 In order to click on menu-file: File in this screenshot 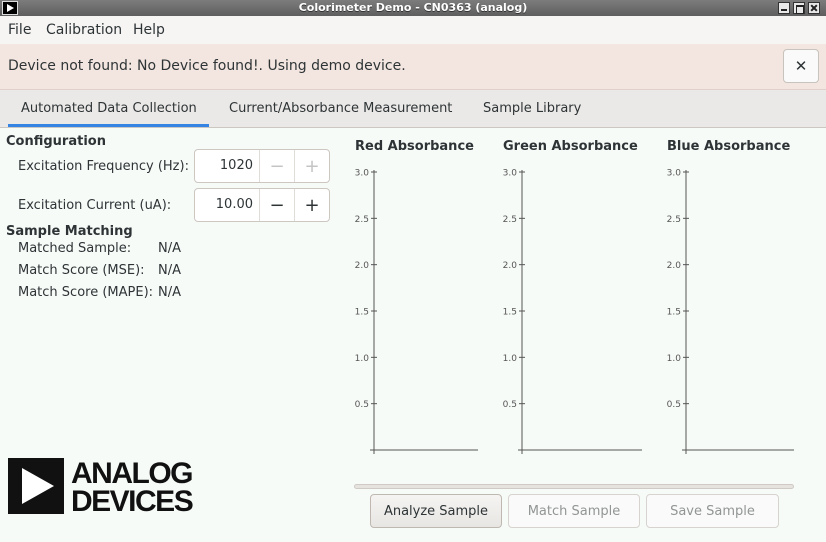, I will do `click(19, 30)`.